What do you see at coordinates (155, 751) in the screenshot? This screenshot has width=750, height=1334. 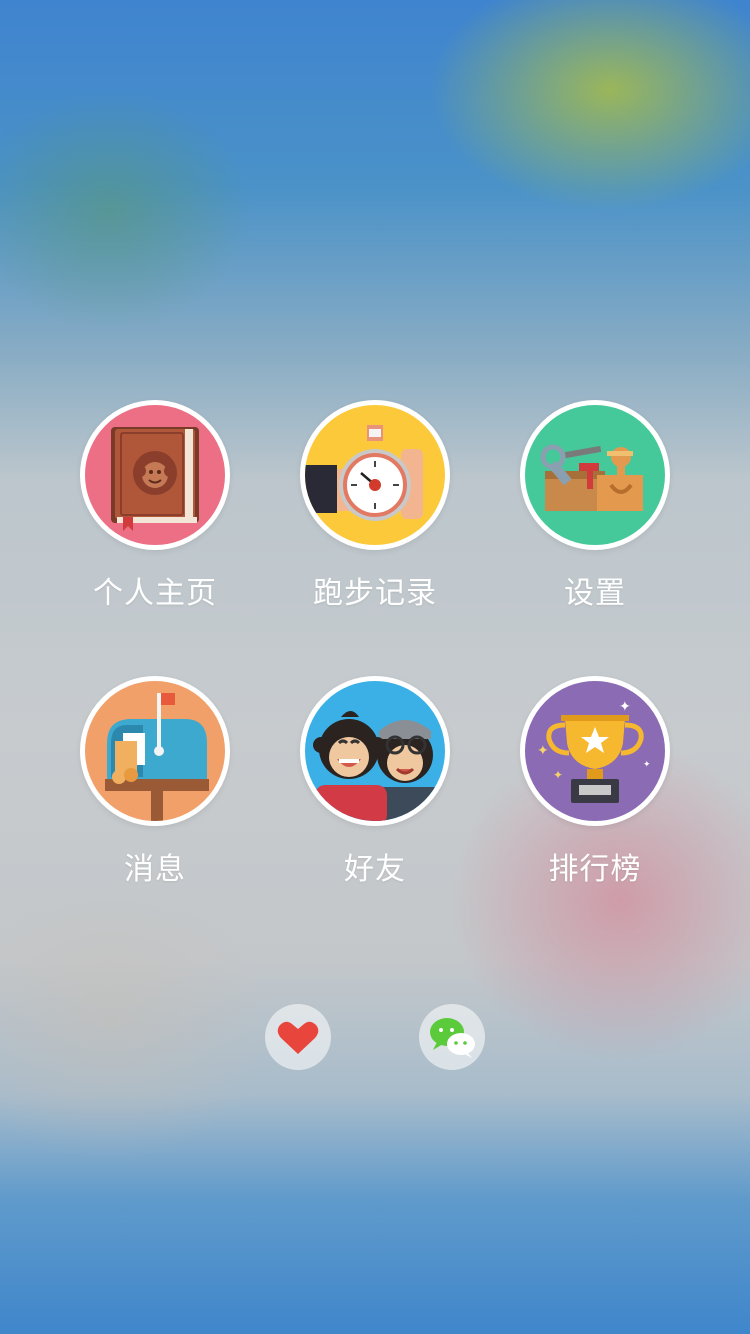 I see `mailbox-icon` at bounding box center [155, 751].